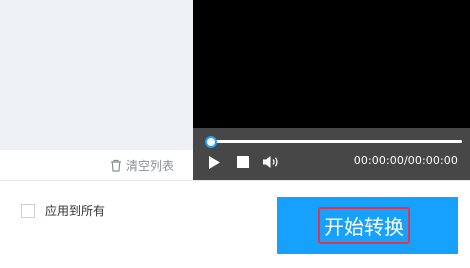  I want to click on apply-to-all-option: 应用到所有, so click(63, 210).